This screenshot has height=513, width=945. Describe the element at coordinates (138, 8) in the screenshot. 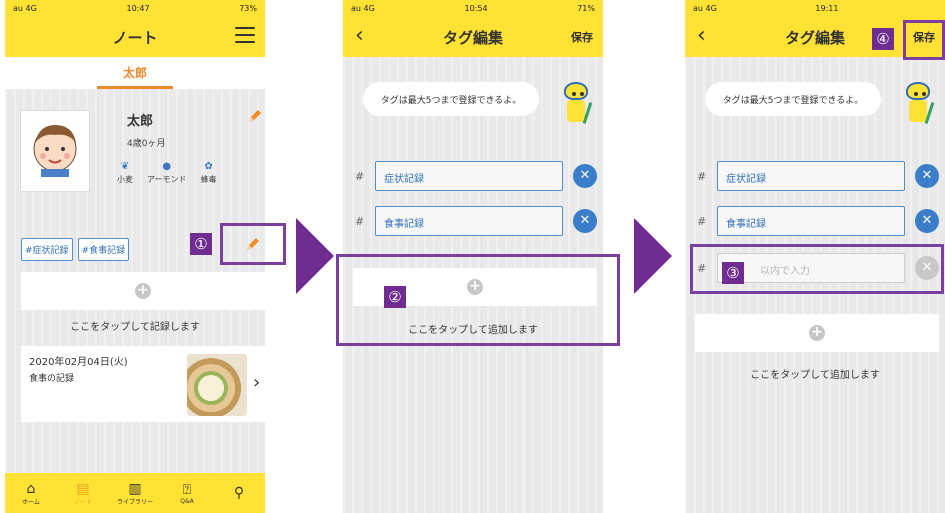

I see `clock: 10:47` at that location.